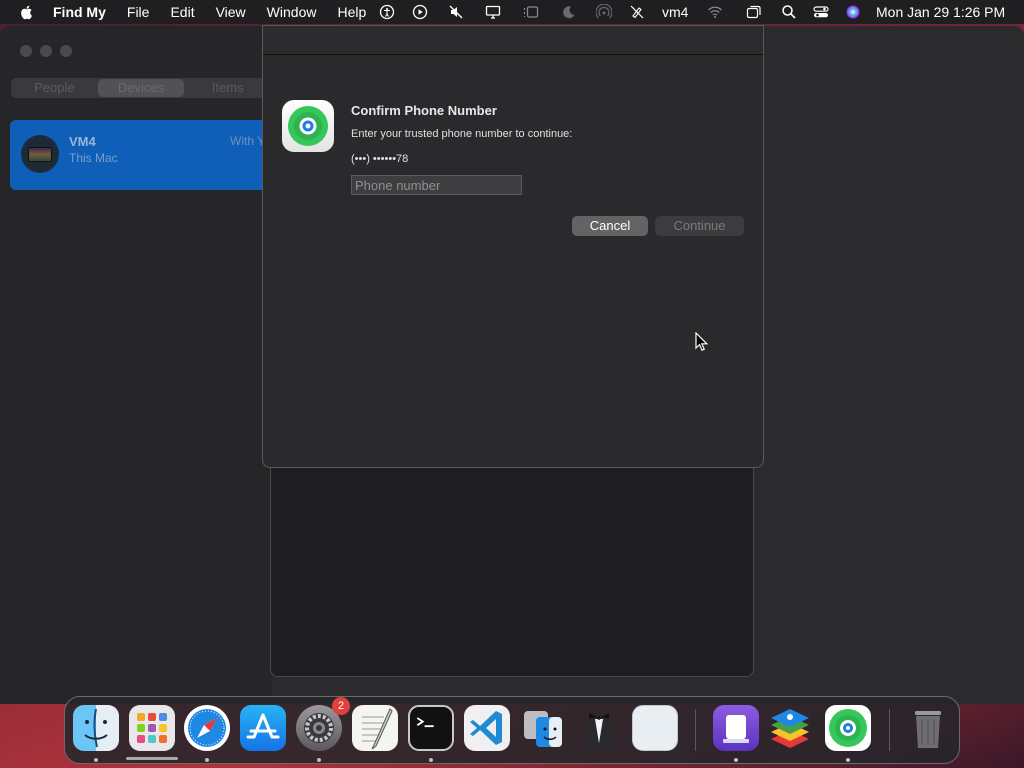 The width and height of the screenshot is (1024, 768). I want to click on zoom-window-button, so click(66, 51).